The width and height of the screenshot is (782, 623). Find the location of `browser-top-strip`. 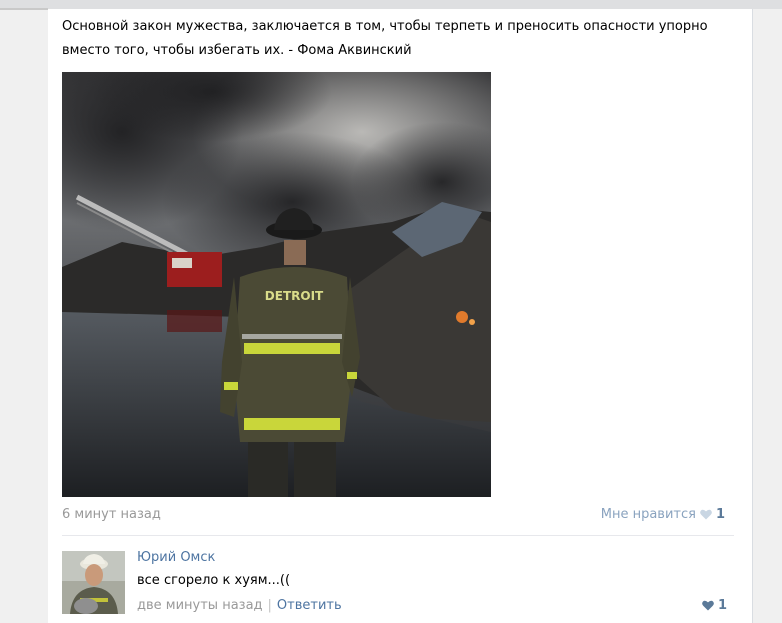

browser-top-strip is located at coordinates (391, 4).